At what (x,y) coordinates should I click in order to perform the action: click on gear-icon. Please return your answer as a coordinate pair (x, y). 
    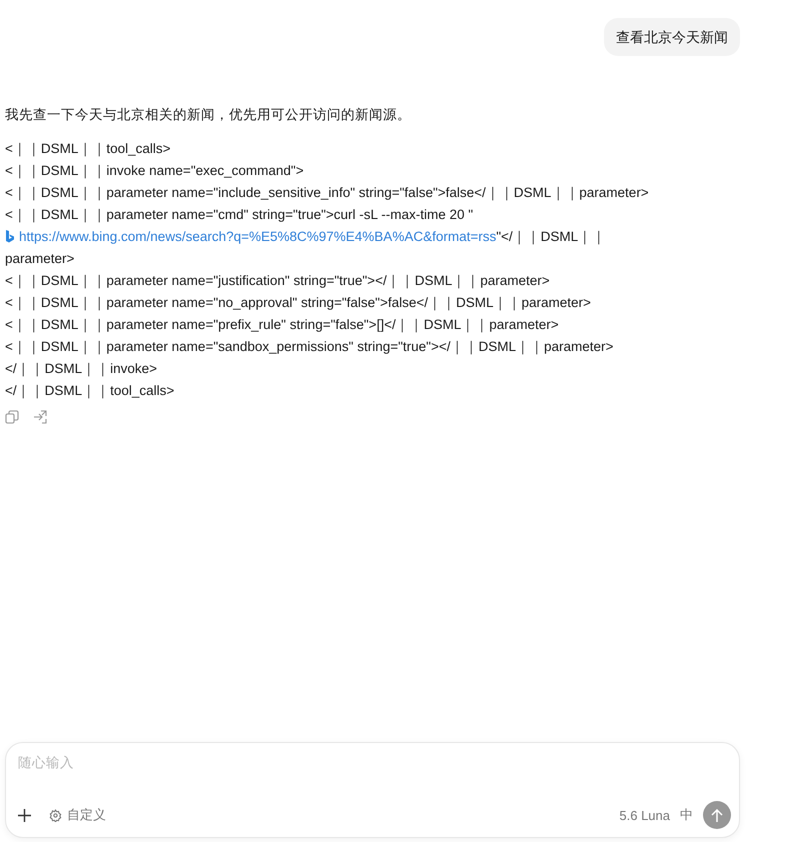
    Looking at the image, I should click on (55, 815).